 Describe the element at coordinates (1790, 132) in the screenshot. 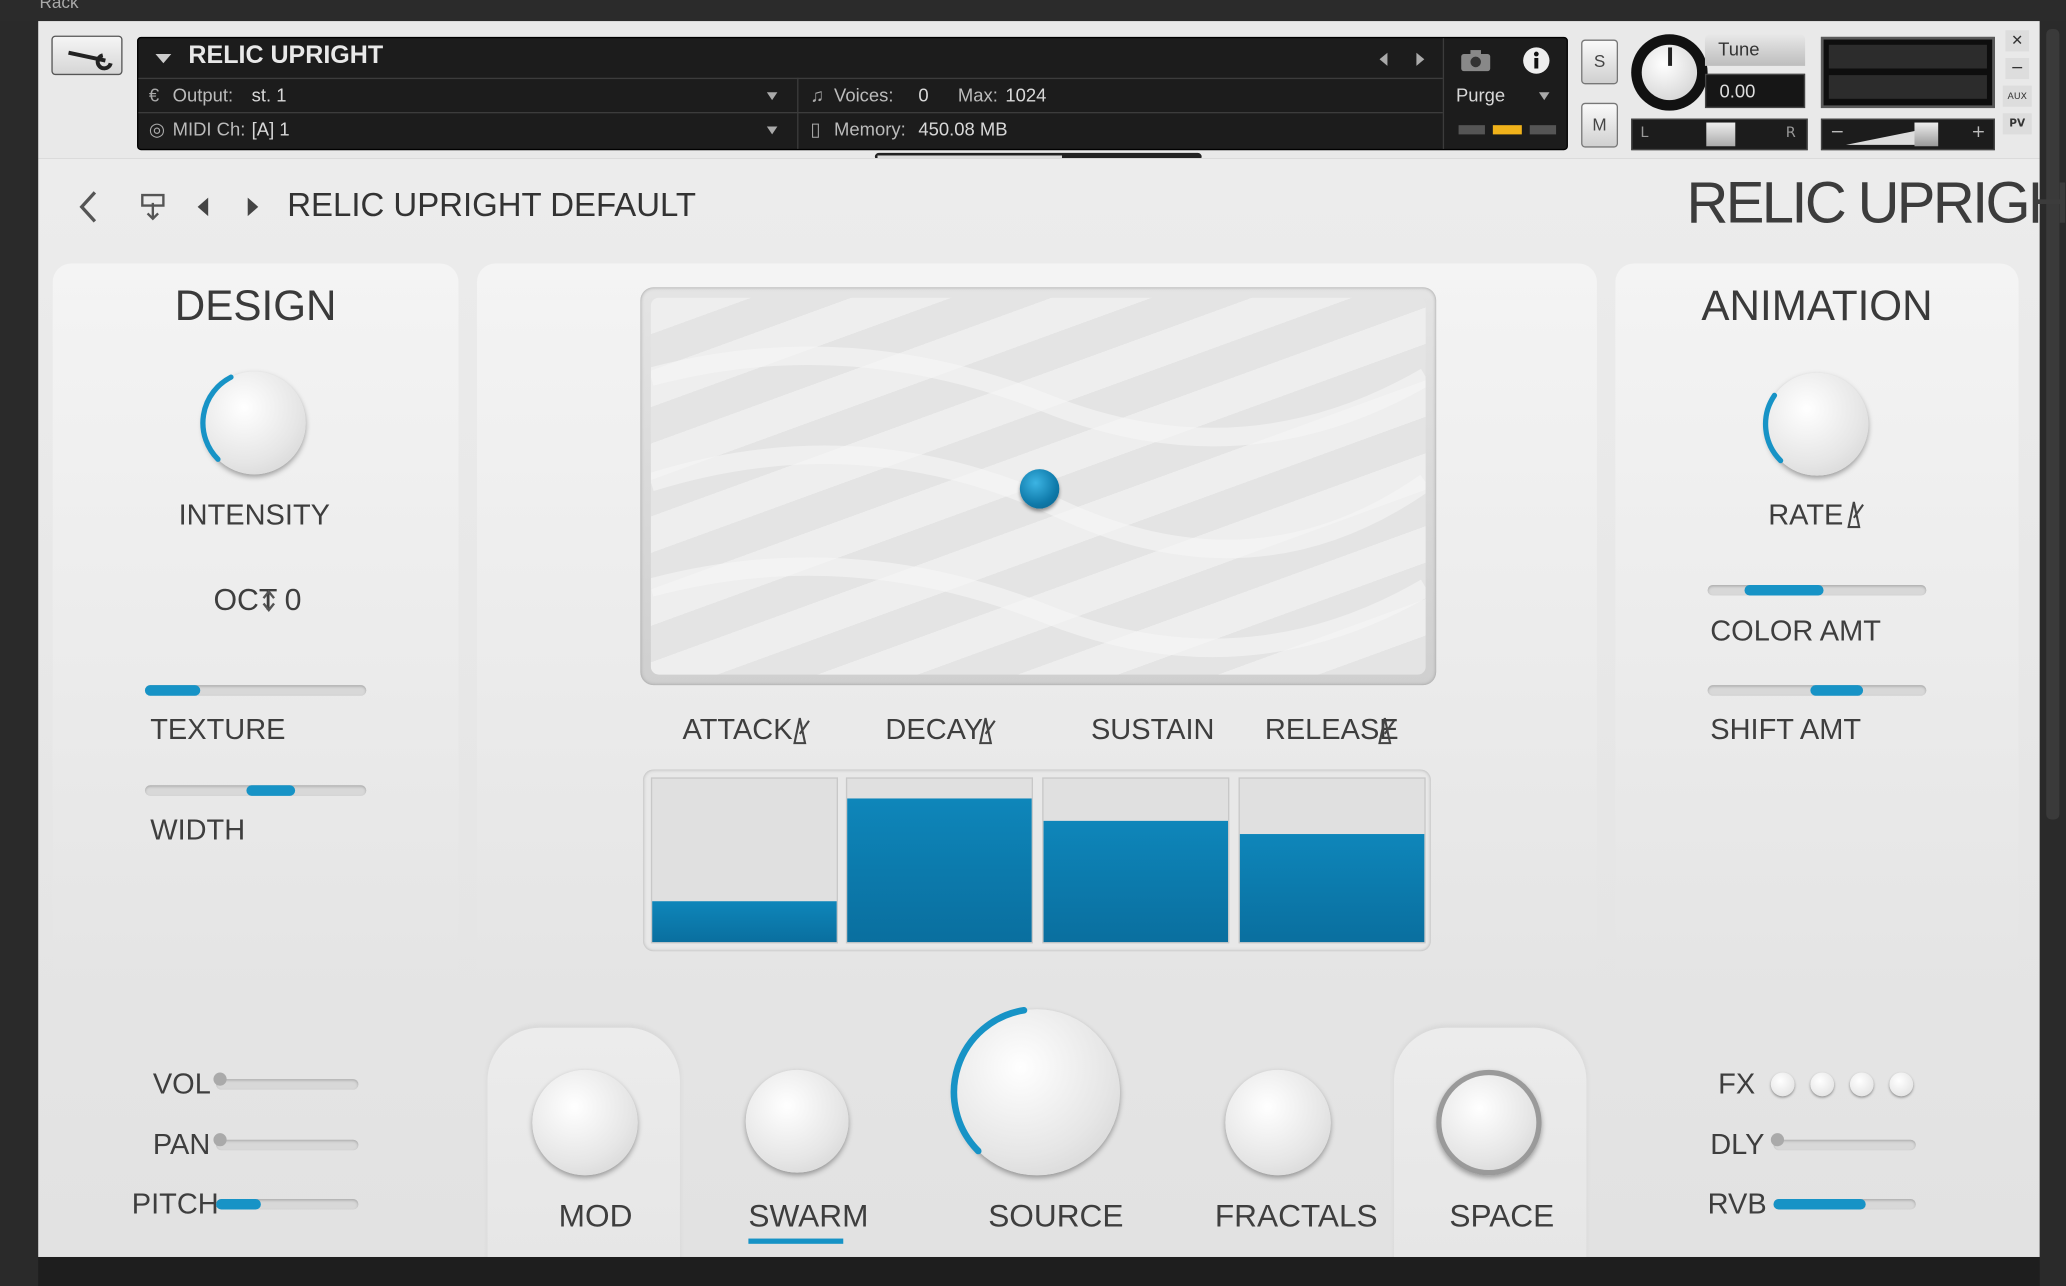

I see `pan-right-label: R` at that location.